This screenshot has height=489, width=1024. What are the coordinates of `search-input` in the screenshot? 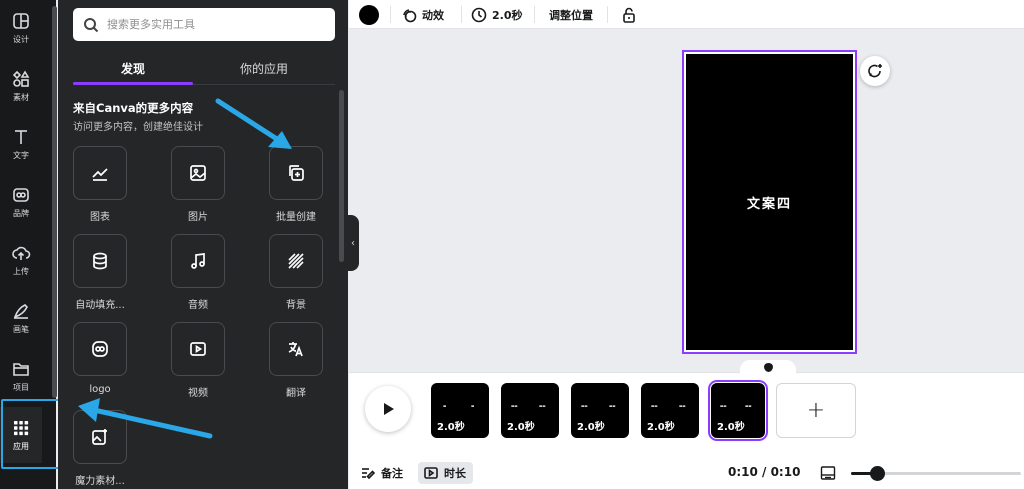 It's located at (217, 24).